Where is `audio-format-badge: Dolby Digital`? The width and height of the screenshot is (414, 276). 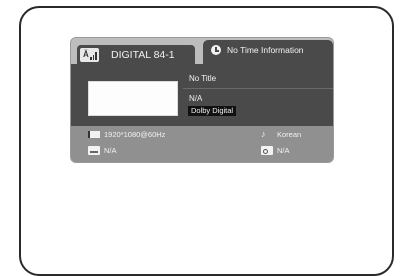 audio-format-badge: Dolby Digital is located at coordinates (212, 111).